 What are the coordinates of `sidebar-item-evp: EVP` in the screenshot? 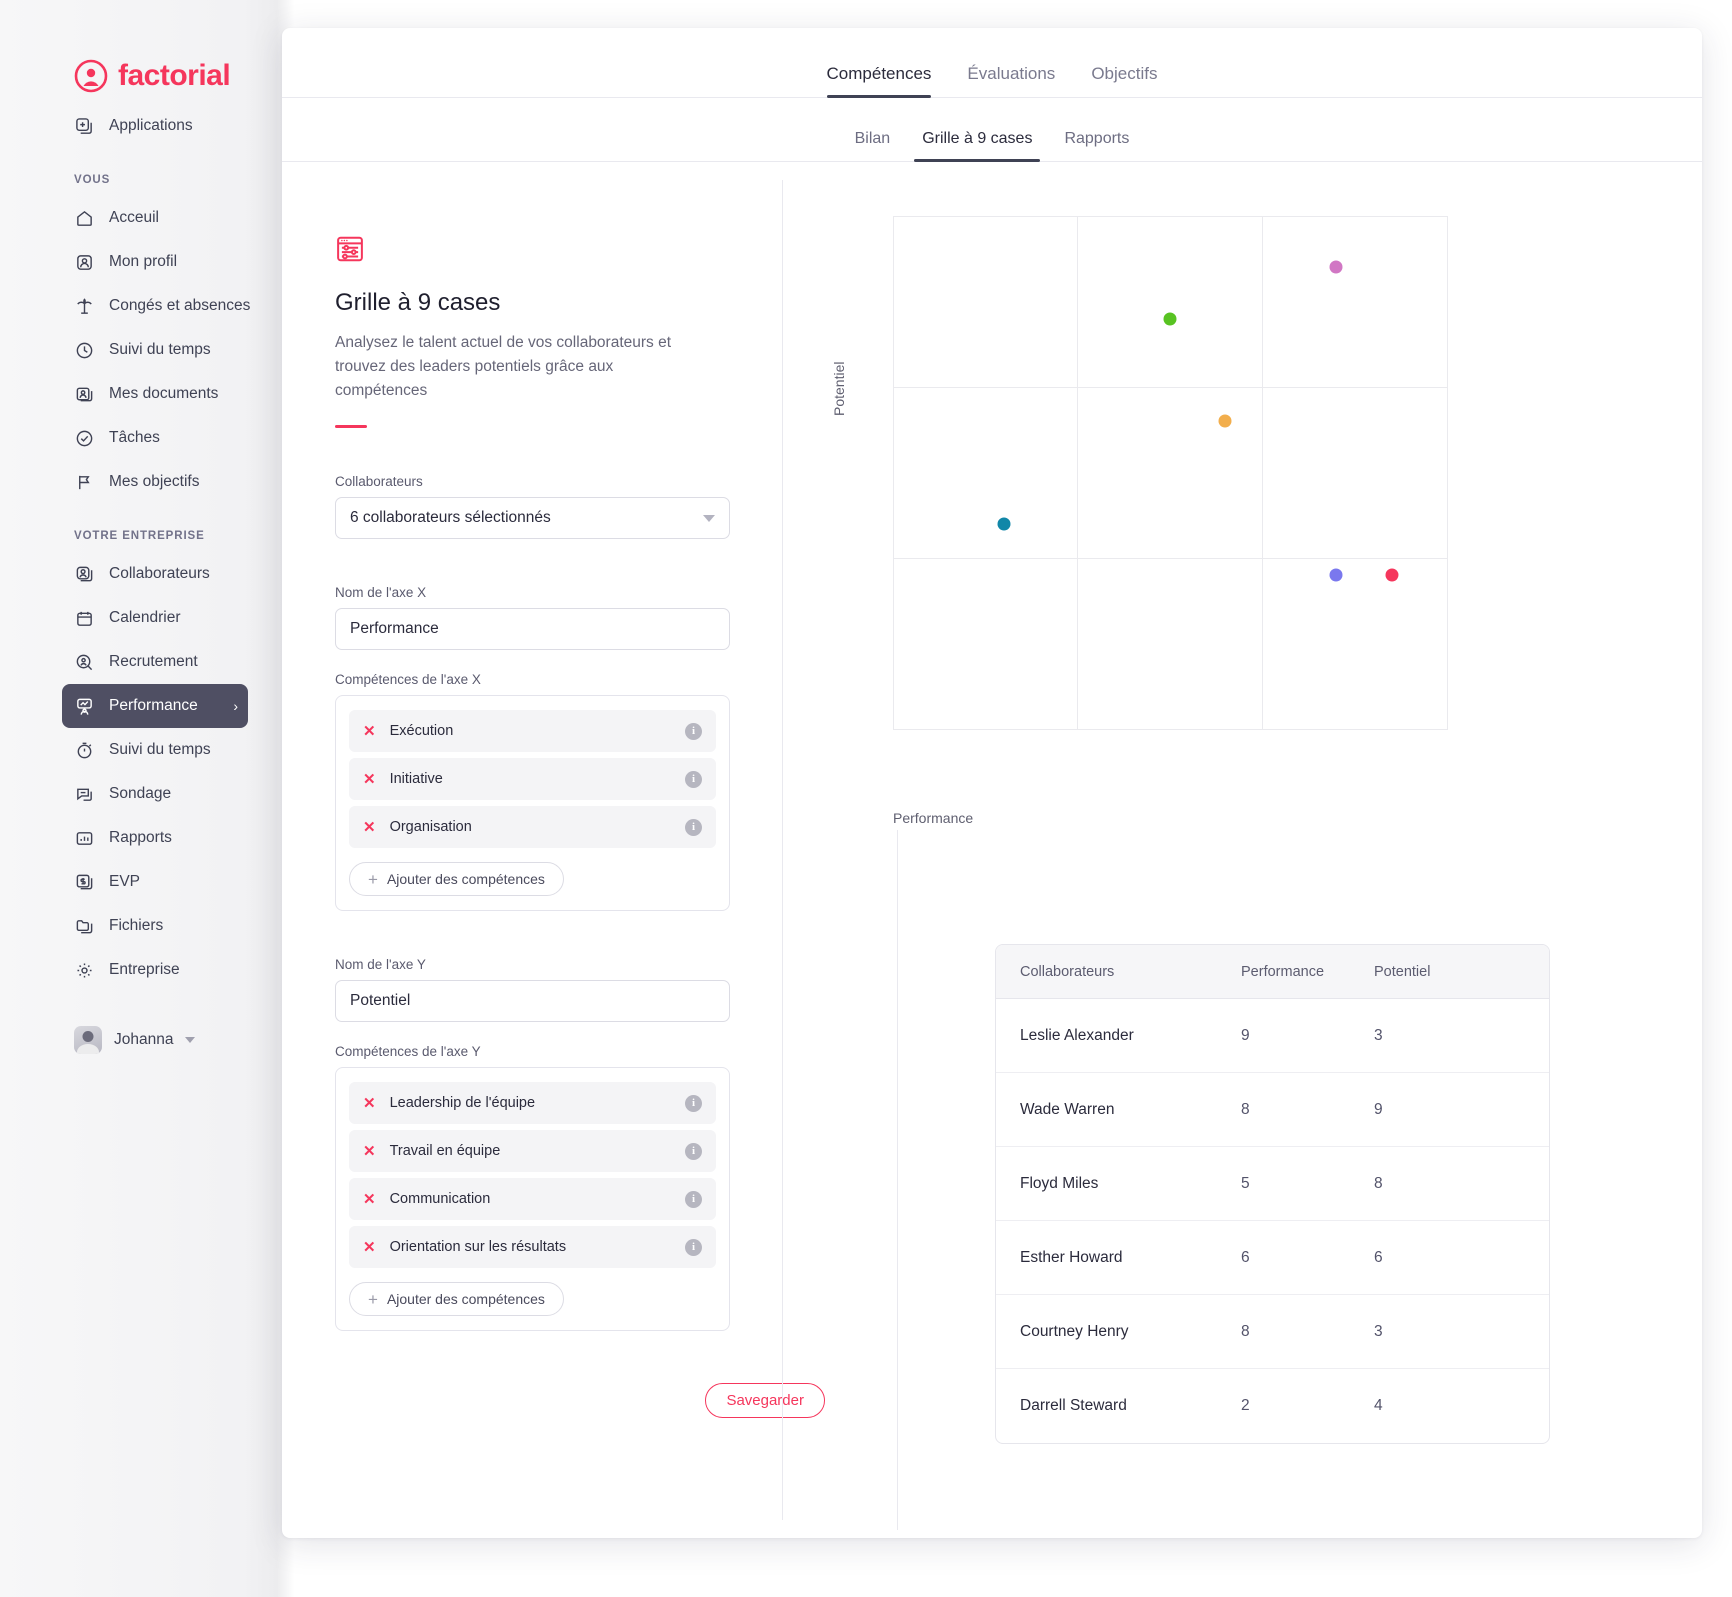 It's located at (173, 882).